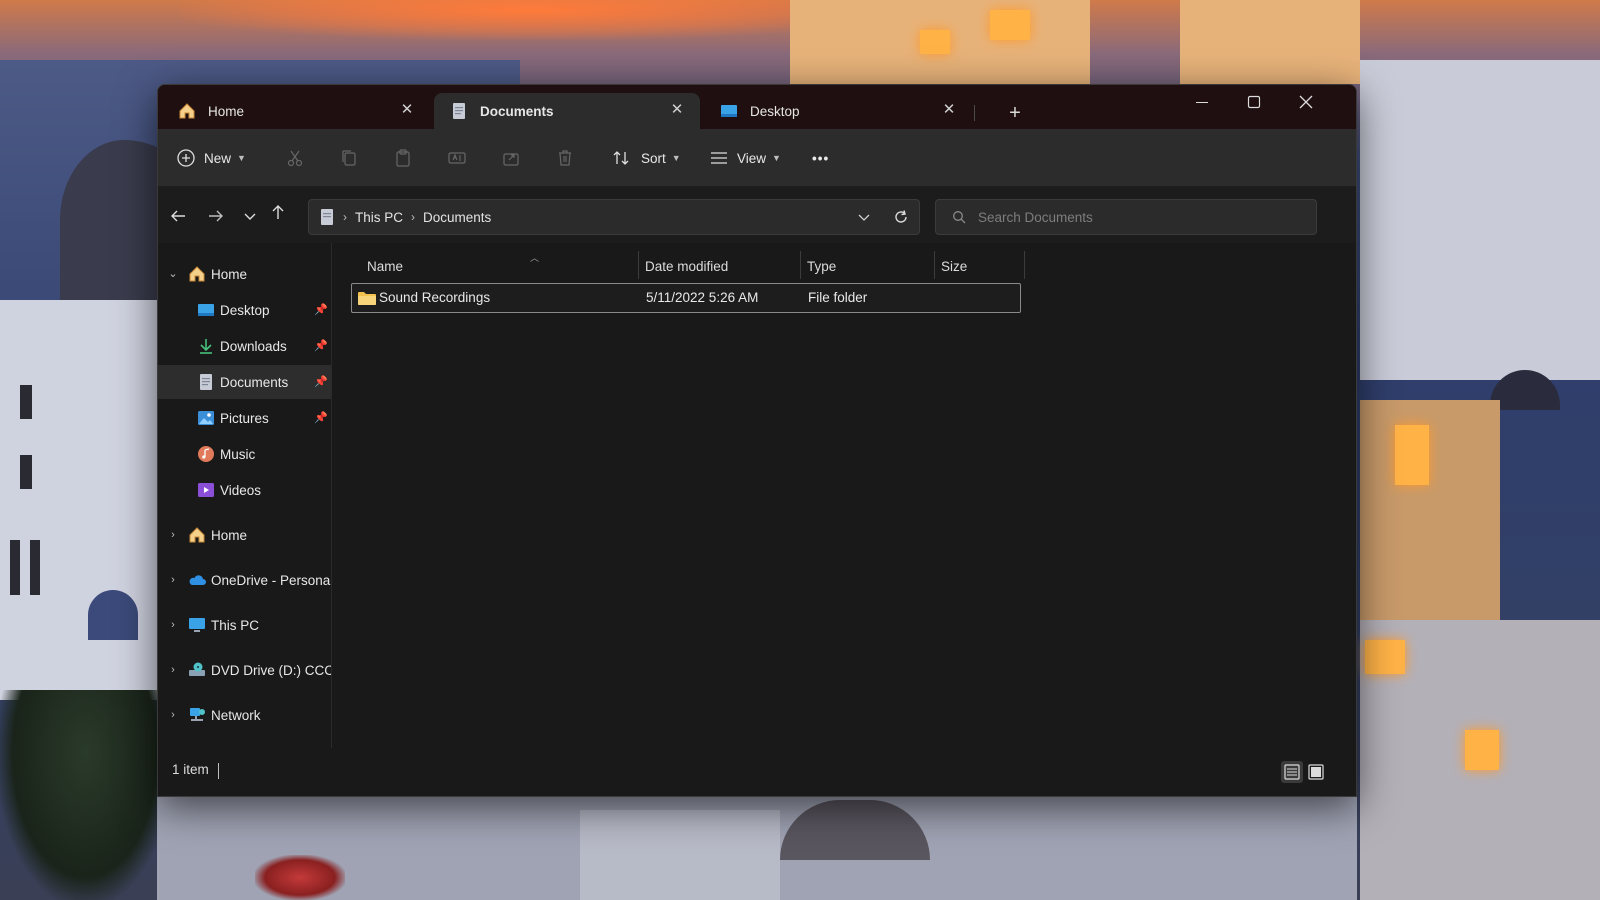 Image resolution: width=1600 pixels, height=900 pixels. I want to click on column-header-label: Type, so click(822, 266).